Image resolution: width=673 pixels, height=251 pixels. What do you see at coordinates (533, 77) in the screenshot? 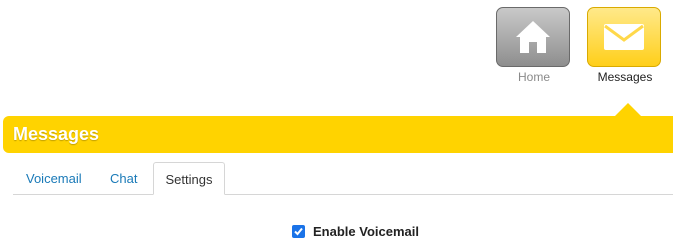
I see `home-label: Home` at bounding box center [533, 77].